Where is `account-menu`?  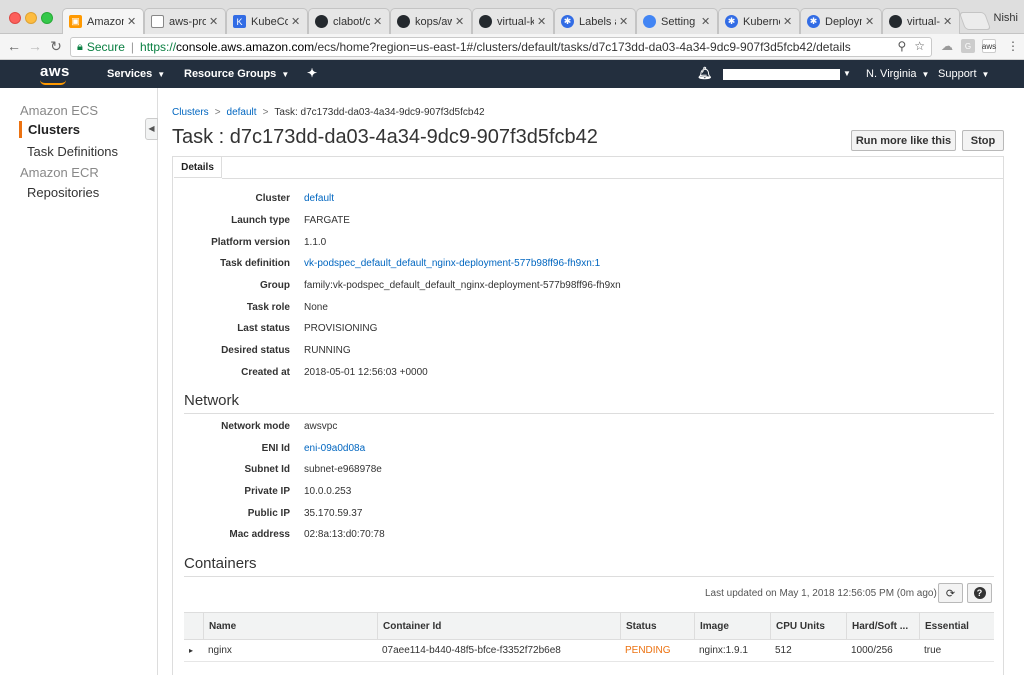 account-menu is located at coordinates (781, 74).